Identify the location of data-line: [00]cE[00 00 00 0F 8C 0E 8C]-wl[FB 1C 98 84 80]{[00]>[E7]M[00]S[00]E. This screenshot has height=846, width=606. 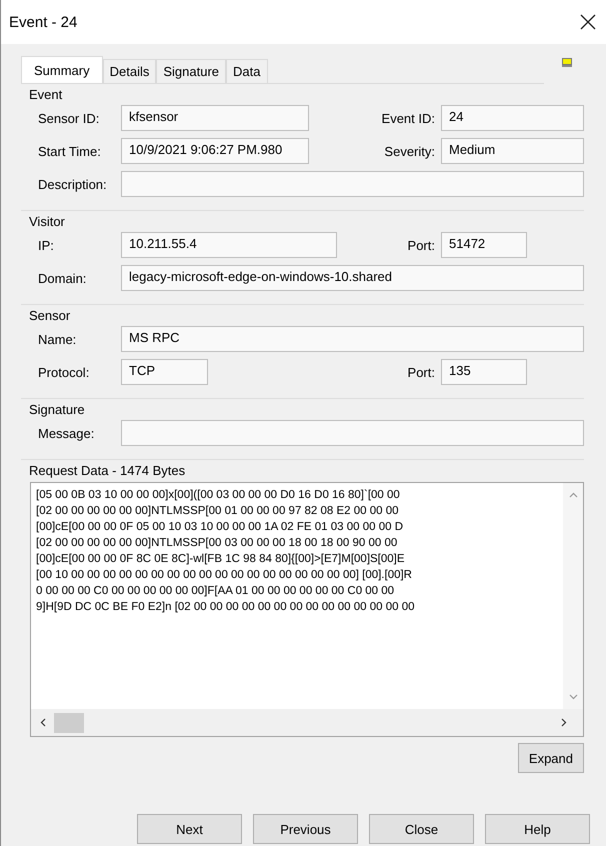
(221, 559).